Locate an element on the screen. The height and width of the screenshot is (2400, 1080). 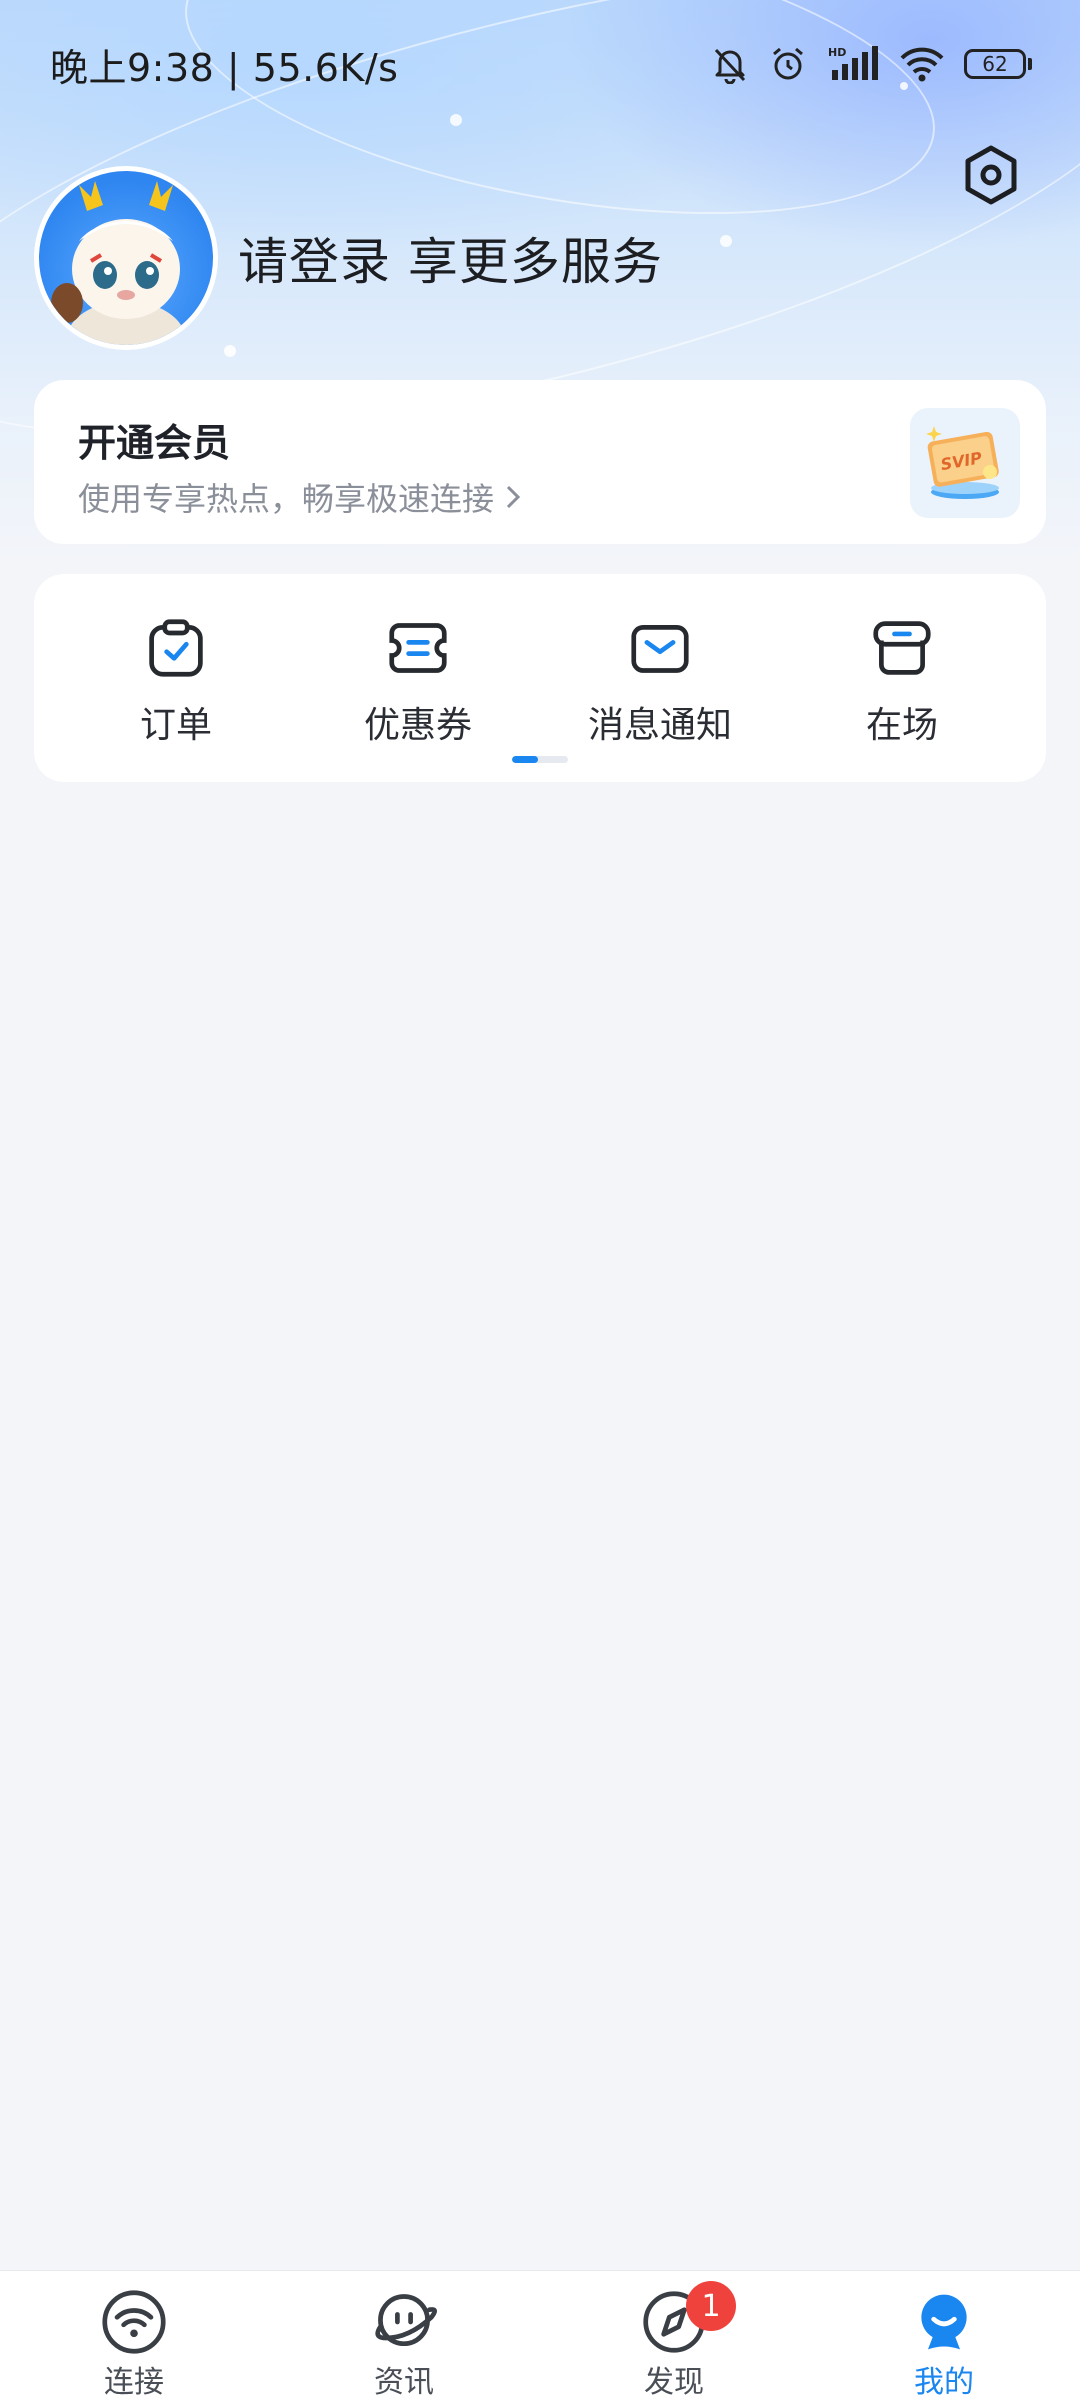
status-icons: HD 62 is located at coordinates (871, 64).